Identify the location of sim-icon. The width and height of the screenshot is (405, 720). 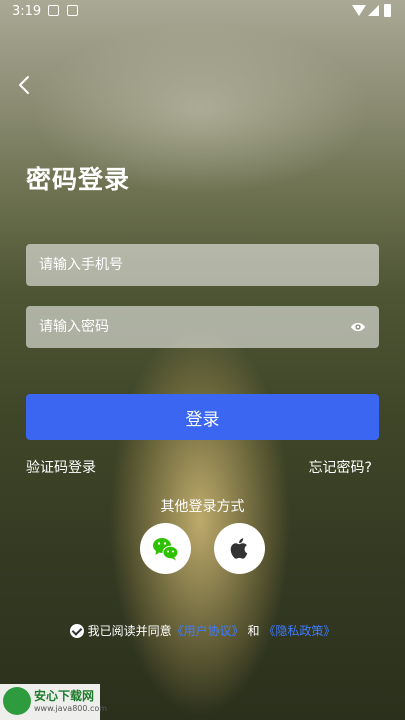
(72, 10).